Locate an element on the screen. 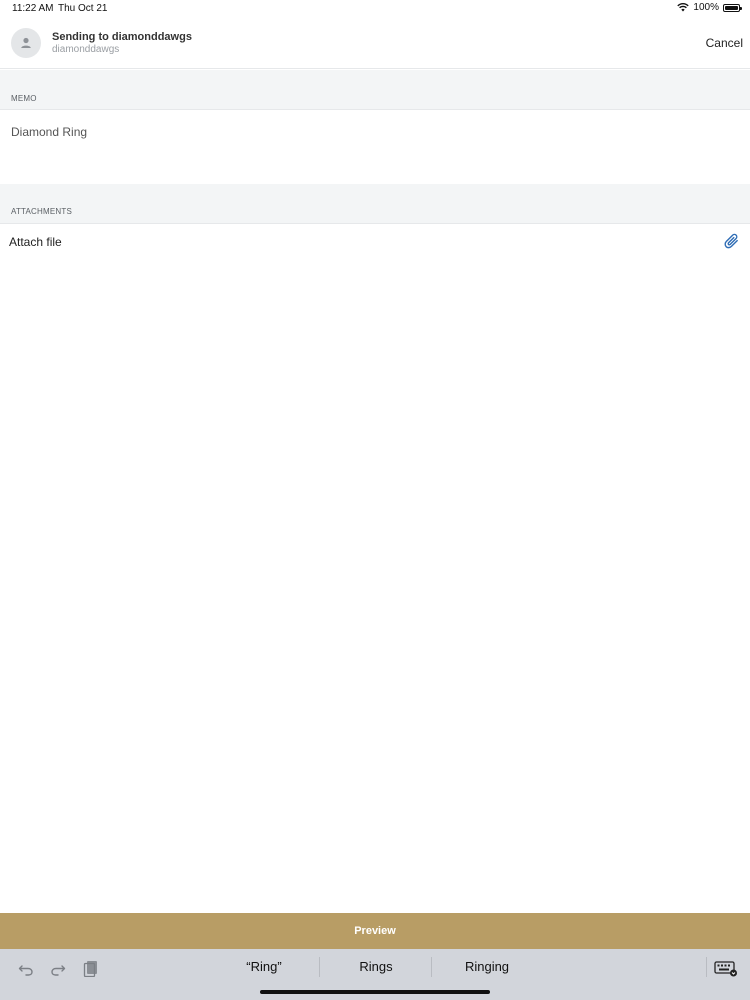 The width and height of the screenshot is (750, 1000). status-bar: 11:22 AM Thu Oct 21 100% is located at coordinates (375, 9).